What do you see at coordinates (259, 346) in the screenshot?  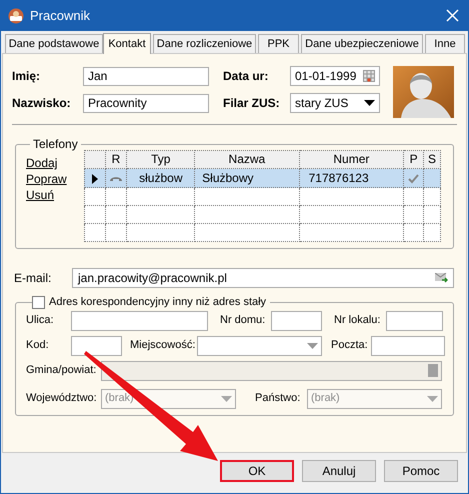 I see `dropdown` at bounding box center [259, 346].